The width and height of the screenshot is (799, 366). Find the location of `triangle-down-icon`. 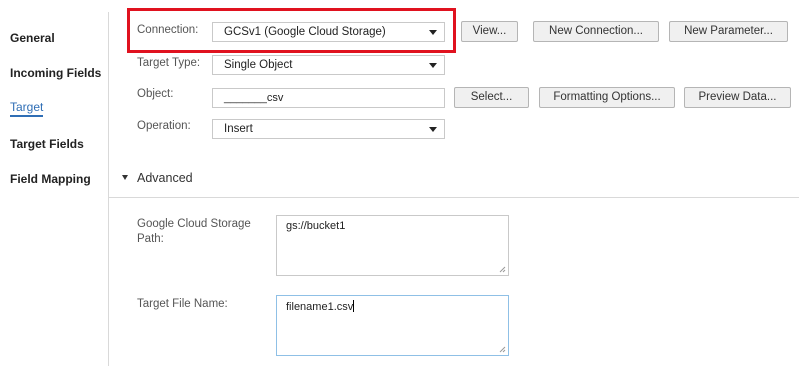

triangle-down-icon is located at coordinates (125, 177).